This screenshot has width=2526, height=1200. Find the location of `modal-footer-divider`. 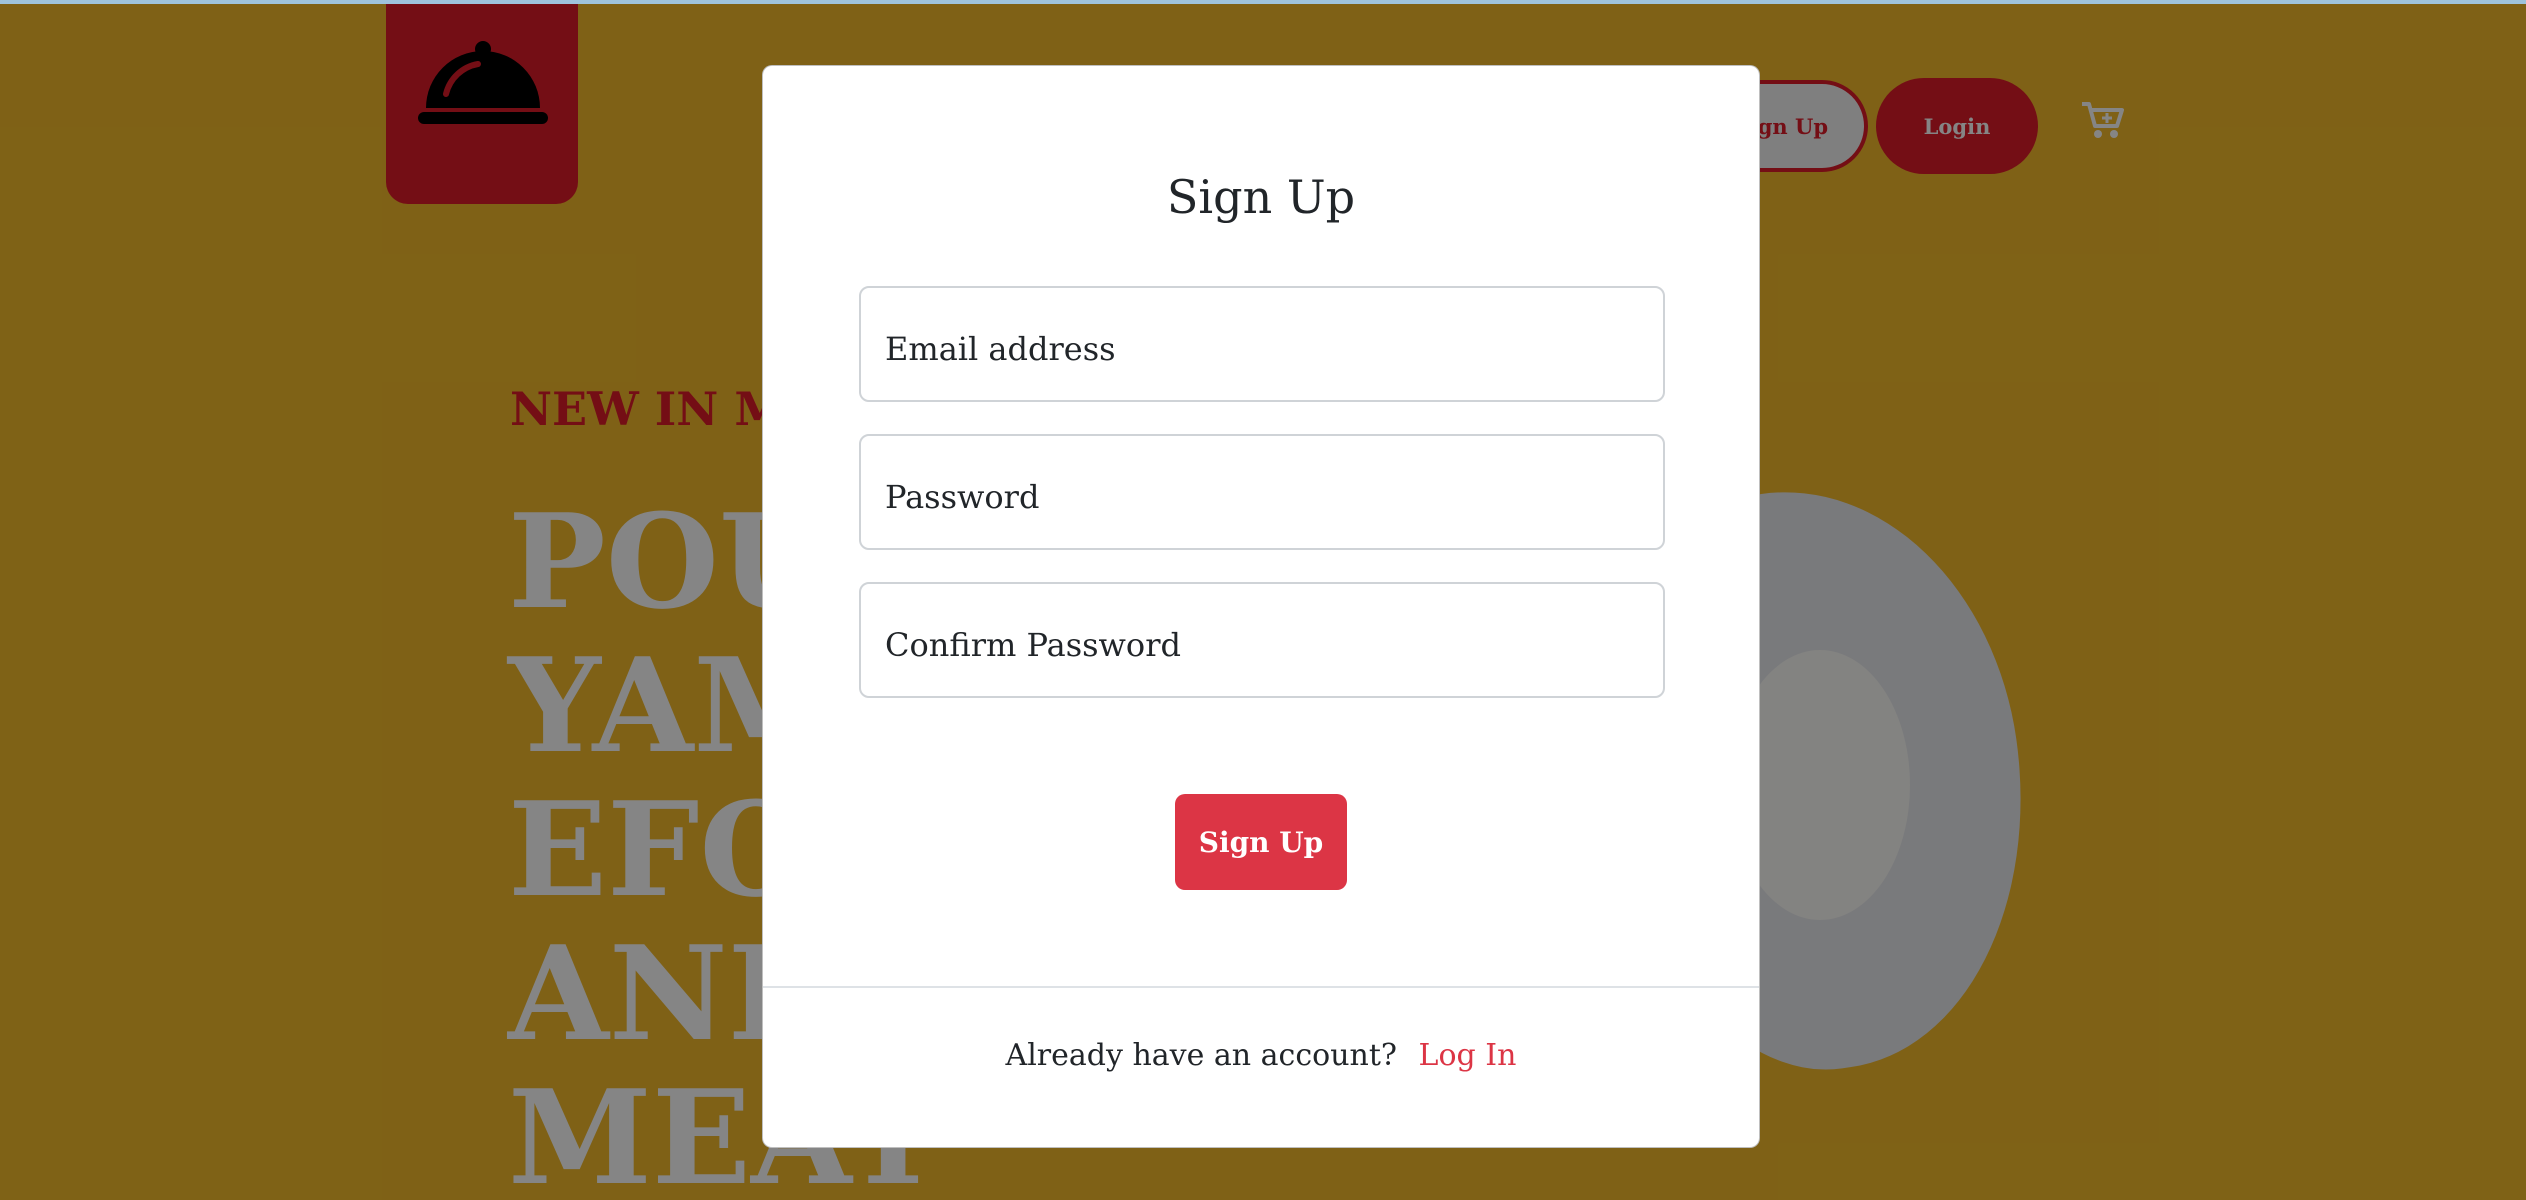

modal-footer-divider is located at coordinates (1261, 987).